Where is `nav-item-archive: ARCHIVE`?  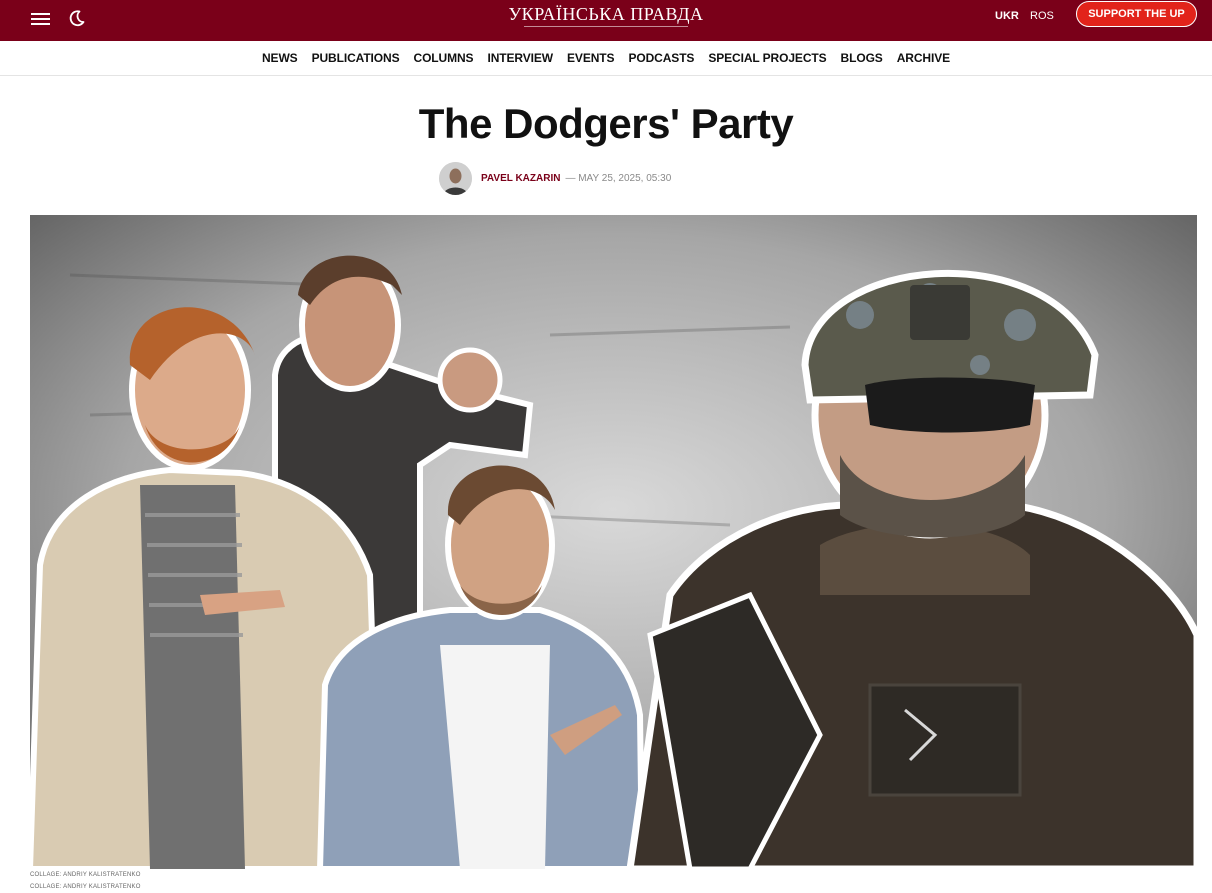 nav-item-archive: ARCHIVE is located at coordinates (923, 58).